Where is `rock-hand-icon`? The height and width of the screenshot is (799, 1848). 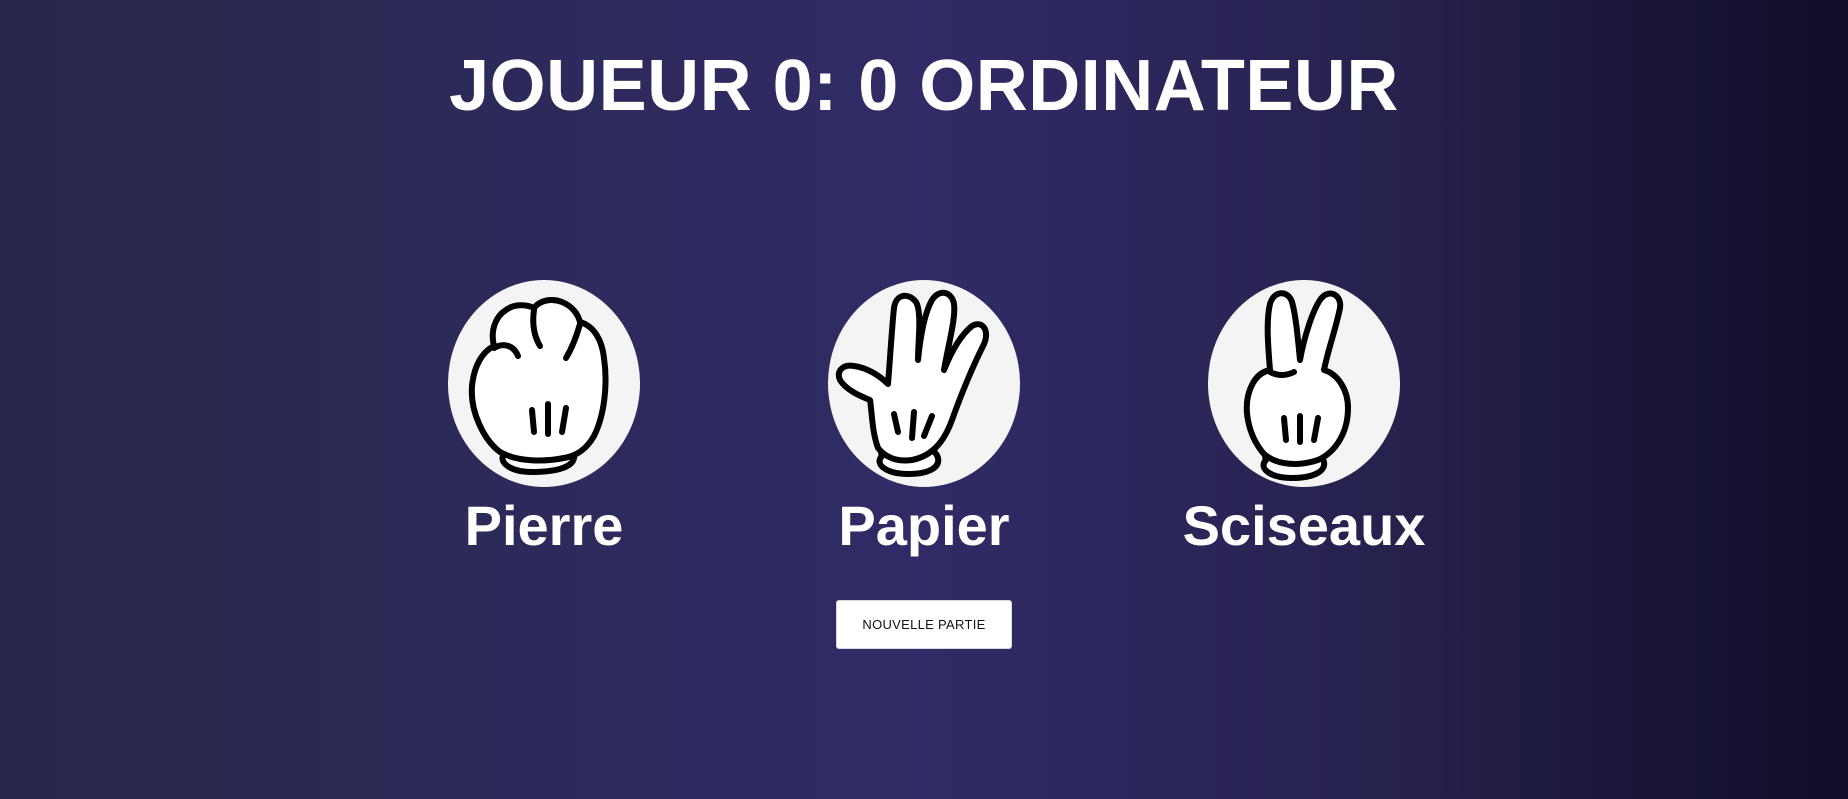
rock-hand-icon is located at coordinates (544, 383).